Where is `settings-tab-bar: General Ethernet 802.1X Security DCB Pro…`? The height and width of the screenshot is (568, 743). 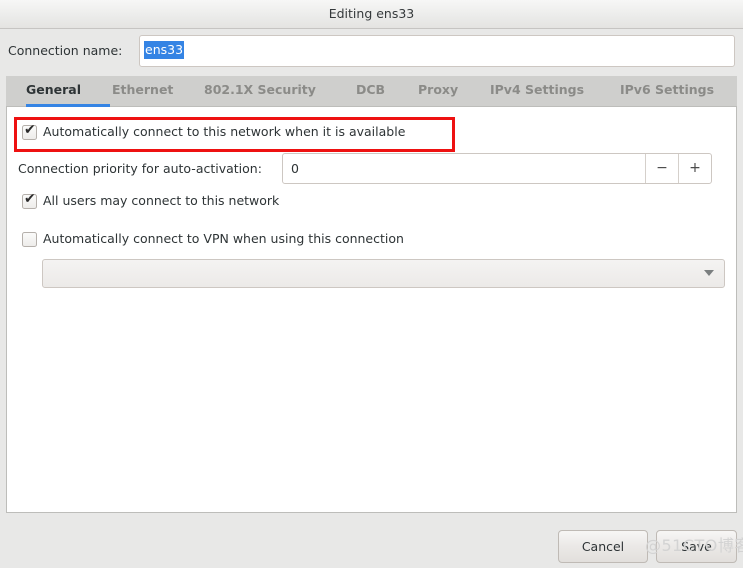 settings-tab-bar: General Ethernet 802.1X Security DCB Pro… is located at coordinates (371, 91).